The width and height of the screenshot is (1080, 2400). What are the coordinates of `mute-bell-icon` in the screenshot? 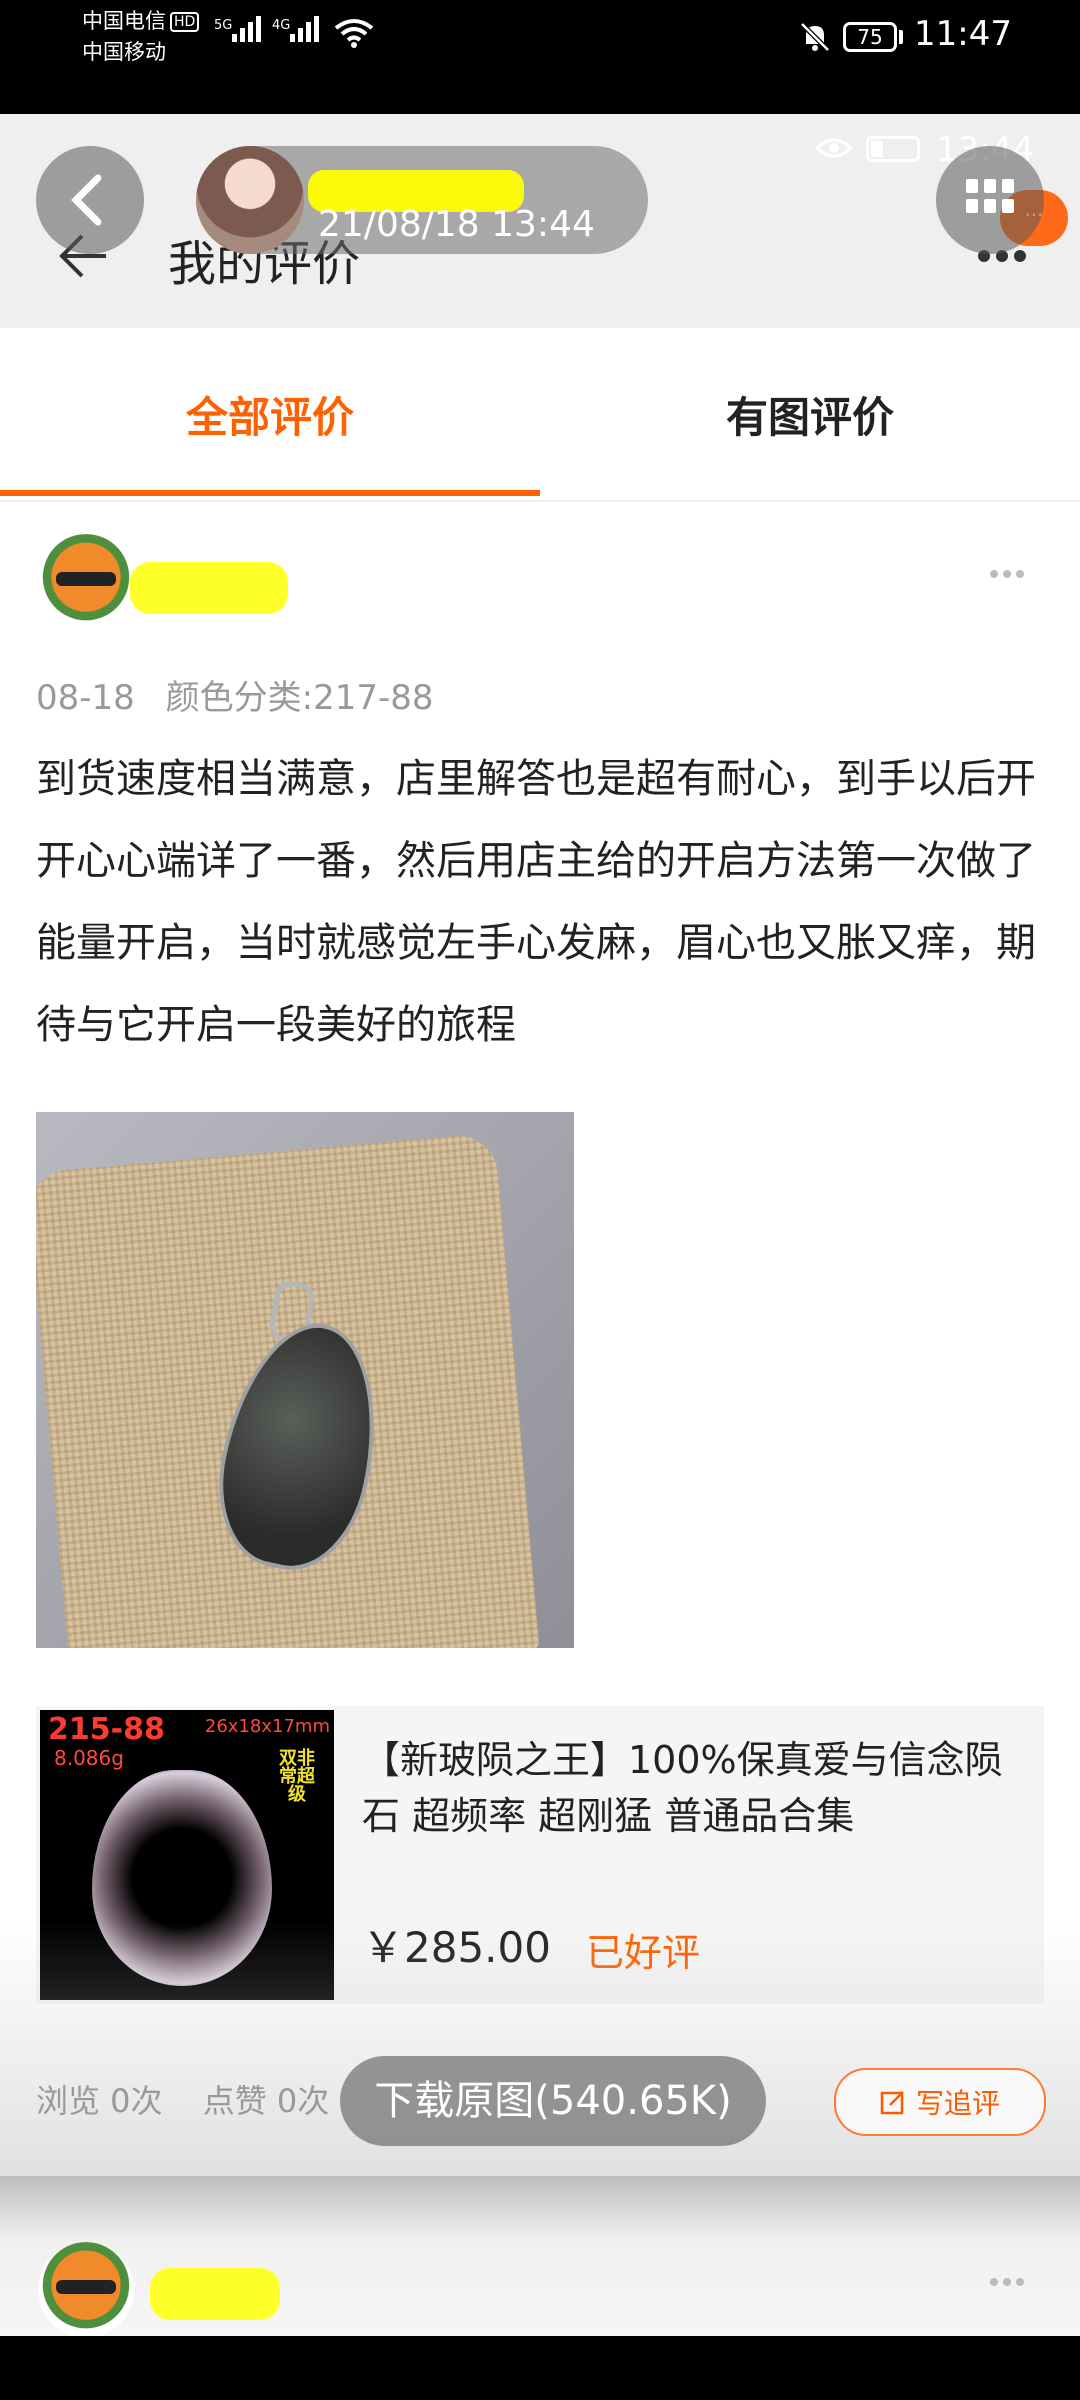 It's located at (815, 37).